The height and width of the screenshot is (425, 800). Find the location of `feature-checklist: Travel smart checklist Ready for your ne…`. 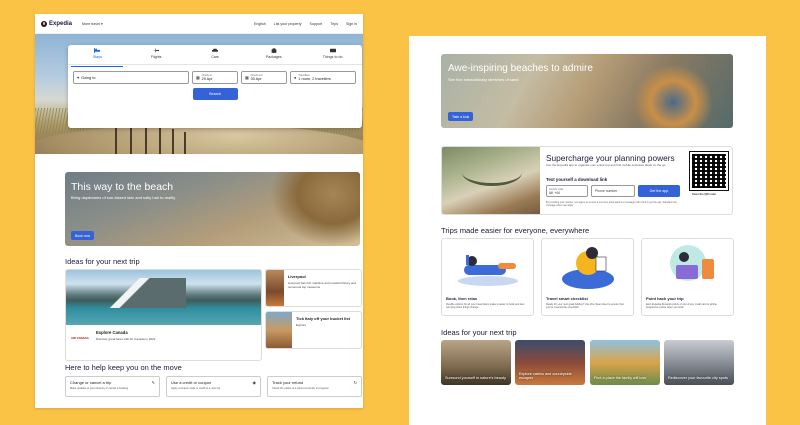

feature-checklist: Travel smart checklist Ready for your ne… is located at coordinates (587, 277).